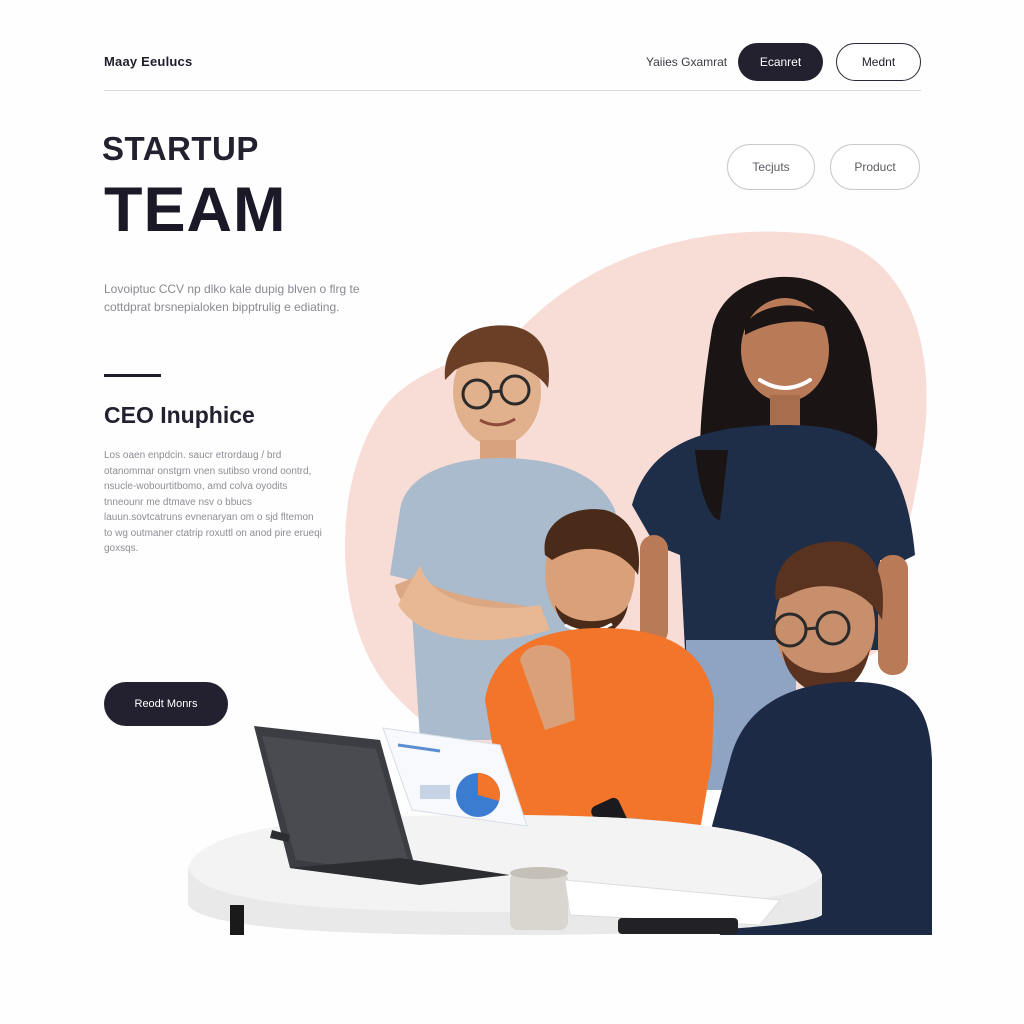 Image resolution: width=1024 pixels, height=1024 pixels. Describe the element at coordinates (148, 61) in the screenshot. I see `brand-logo-text: Maay Eeulucs` at that location.